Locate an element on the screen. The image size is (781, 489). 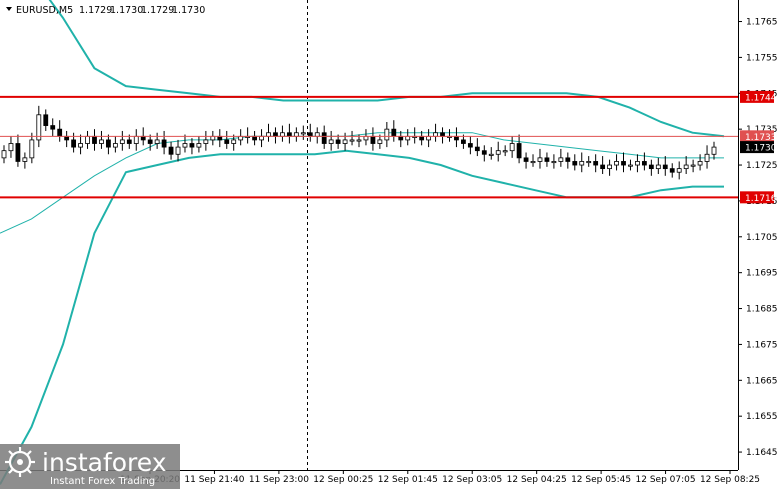
ohlc-low: 1.1729 is located at coordinates (157, 10).